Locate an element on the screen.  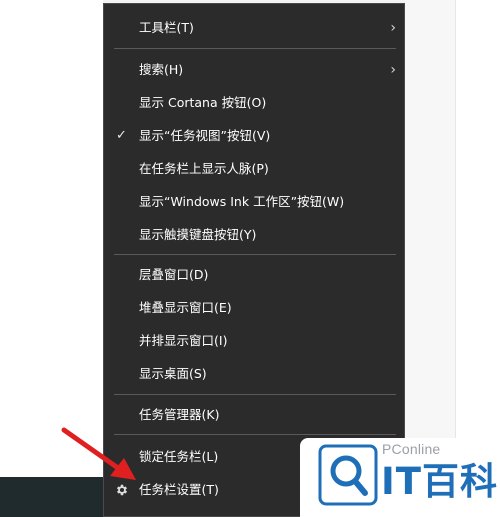
menu-item-label: 堆叠显示窗口(E) is located at coordinates (185, 307).